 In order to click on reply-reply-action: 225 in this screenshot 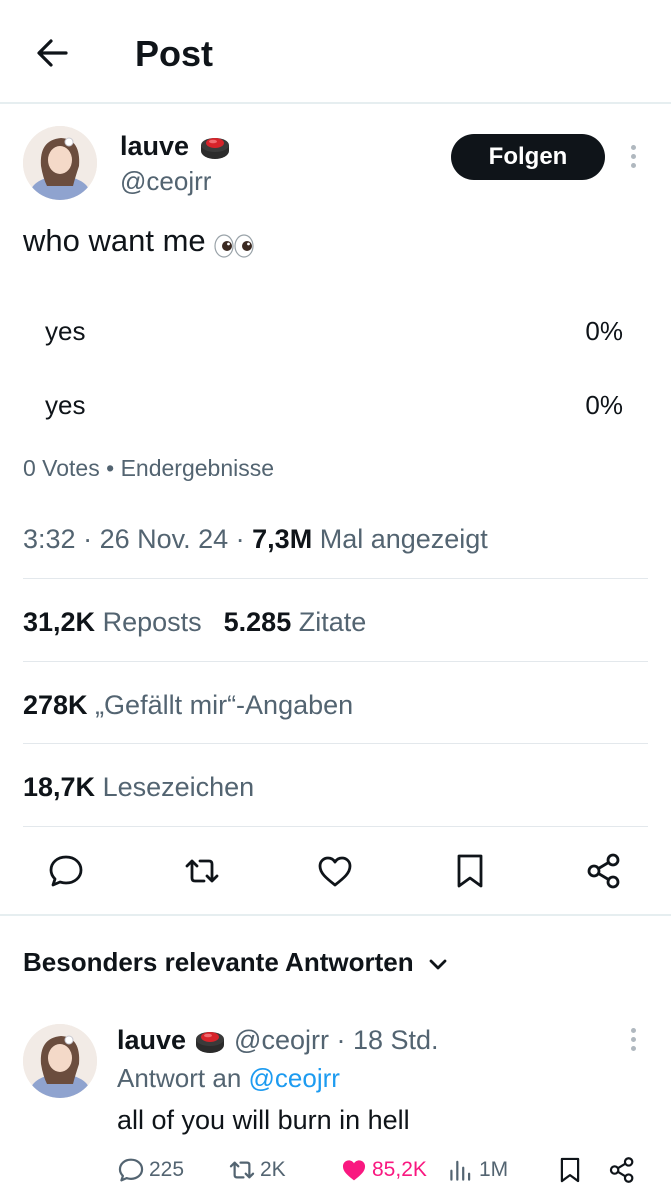, I will do `click(150, 1170)`.